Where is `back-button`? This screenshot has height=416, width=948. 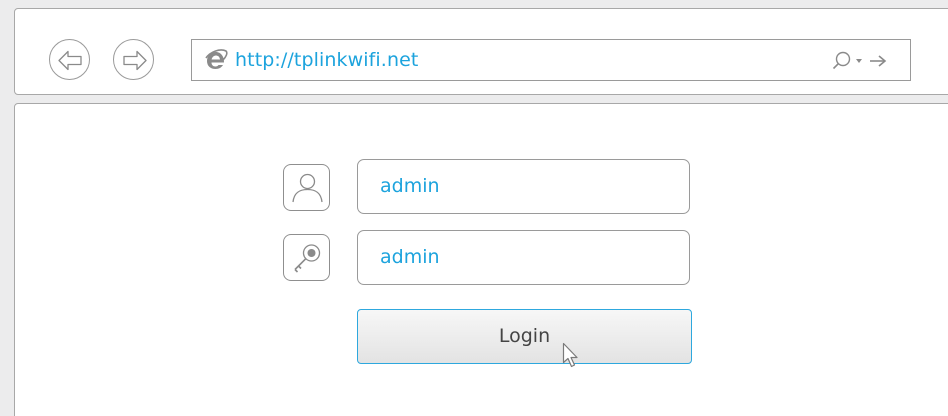
back-button is located at coordinates (69, 59).